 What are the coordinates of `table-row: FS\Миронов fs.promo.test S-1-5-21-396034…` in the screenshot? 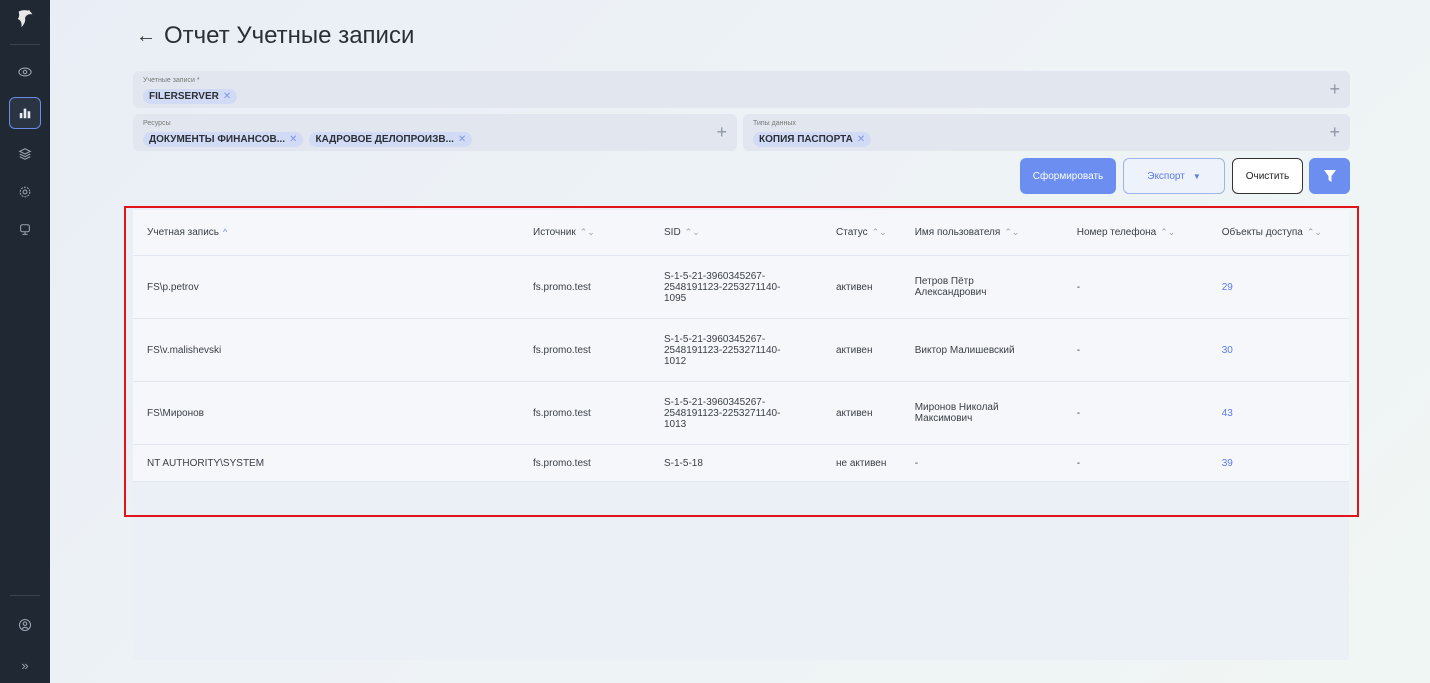 It's located at (741, 413).